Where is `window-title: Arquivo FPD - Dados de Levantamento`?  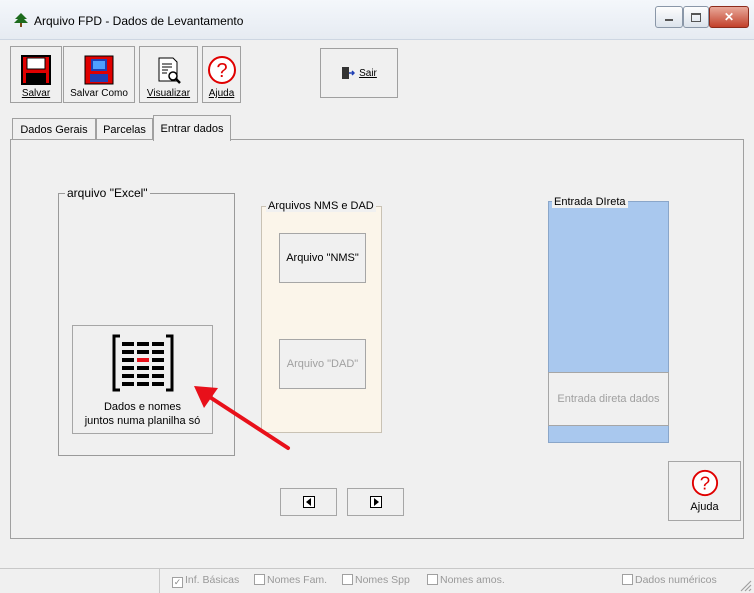 window-title: Arquivo FPD - Dados de Levantamento is located at coordinates (139, 21).